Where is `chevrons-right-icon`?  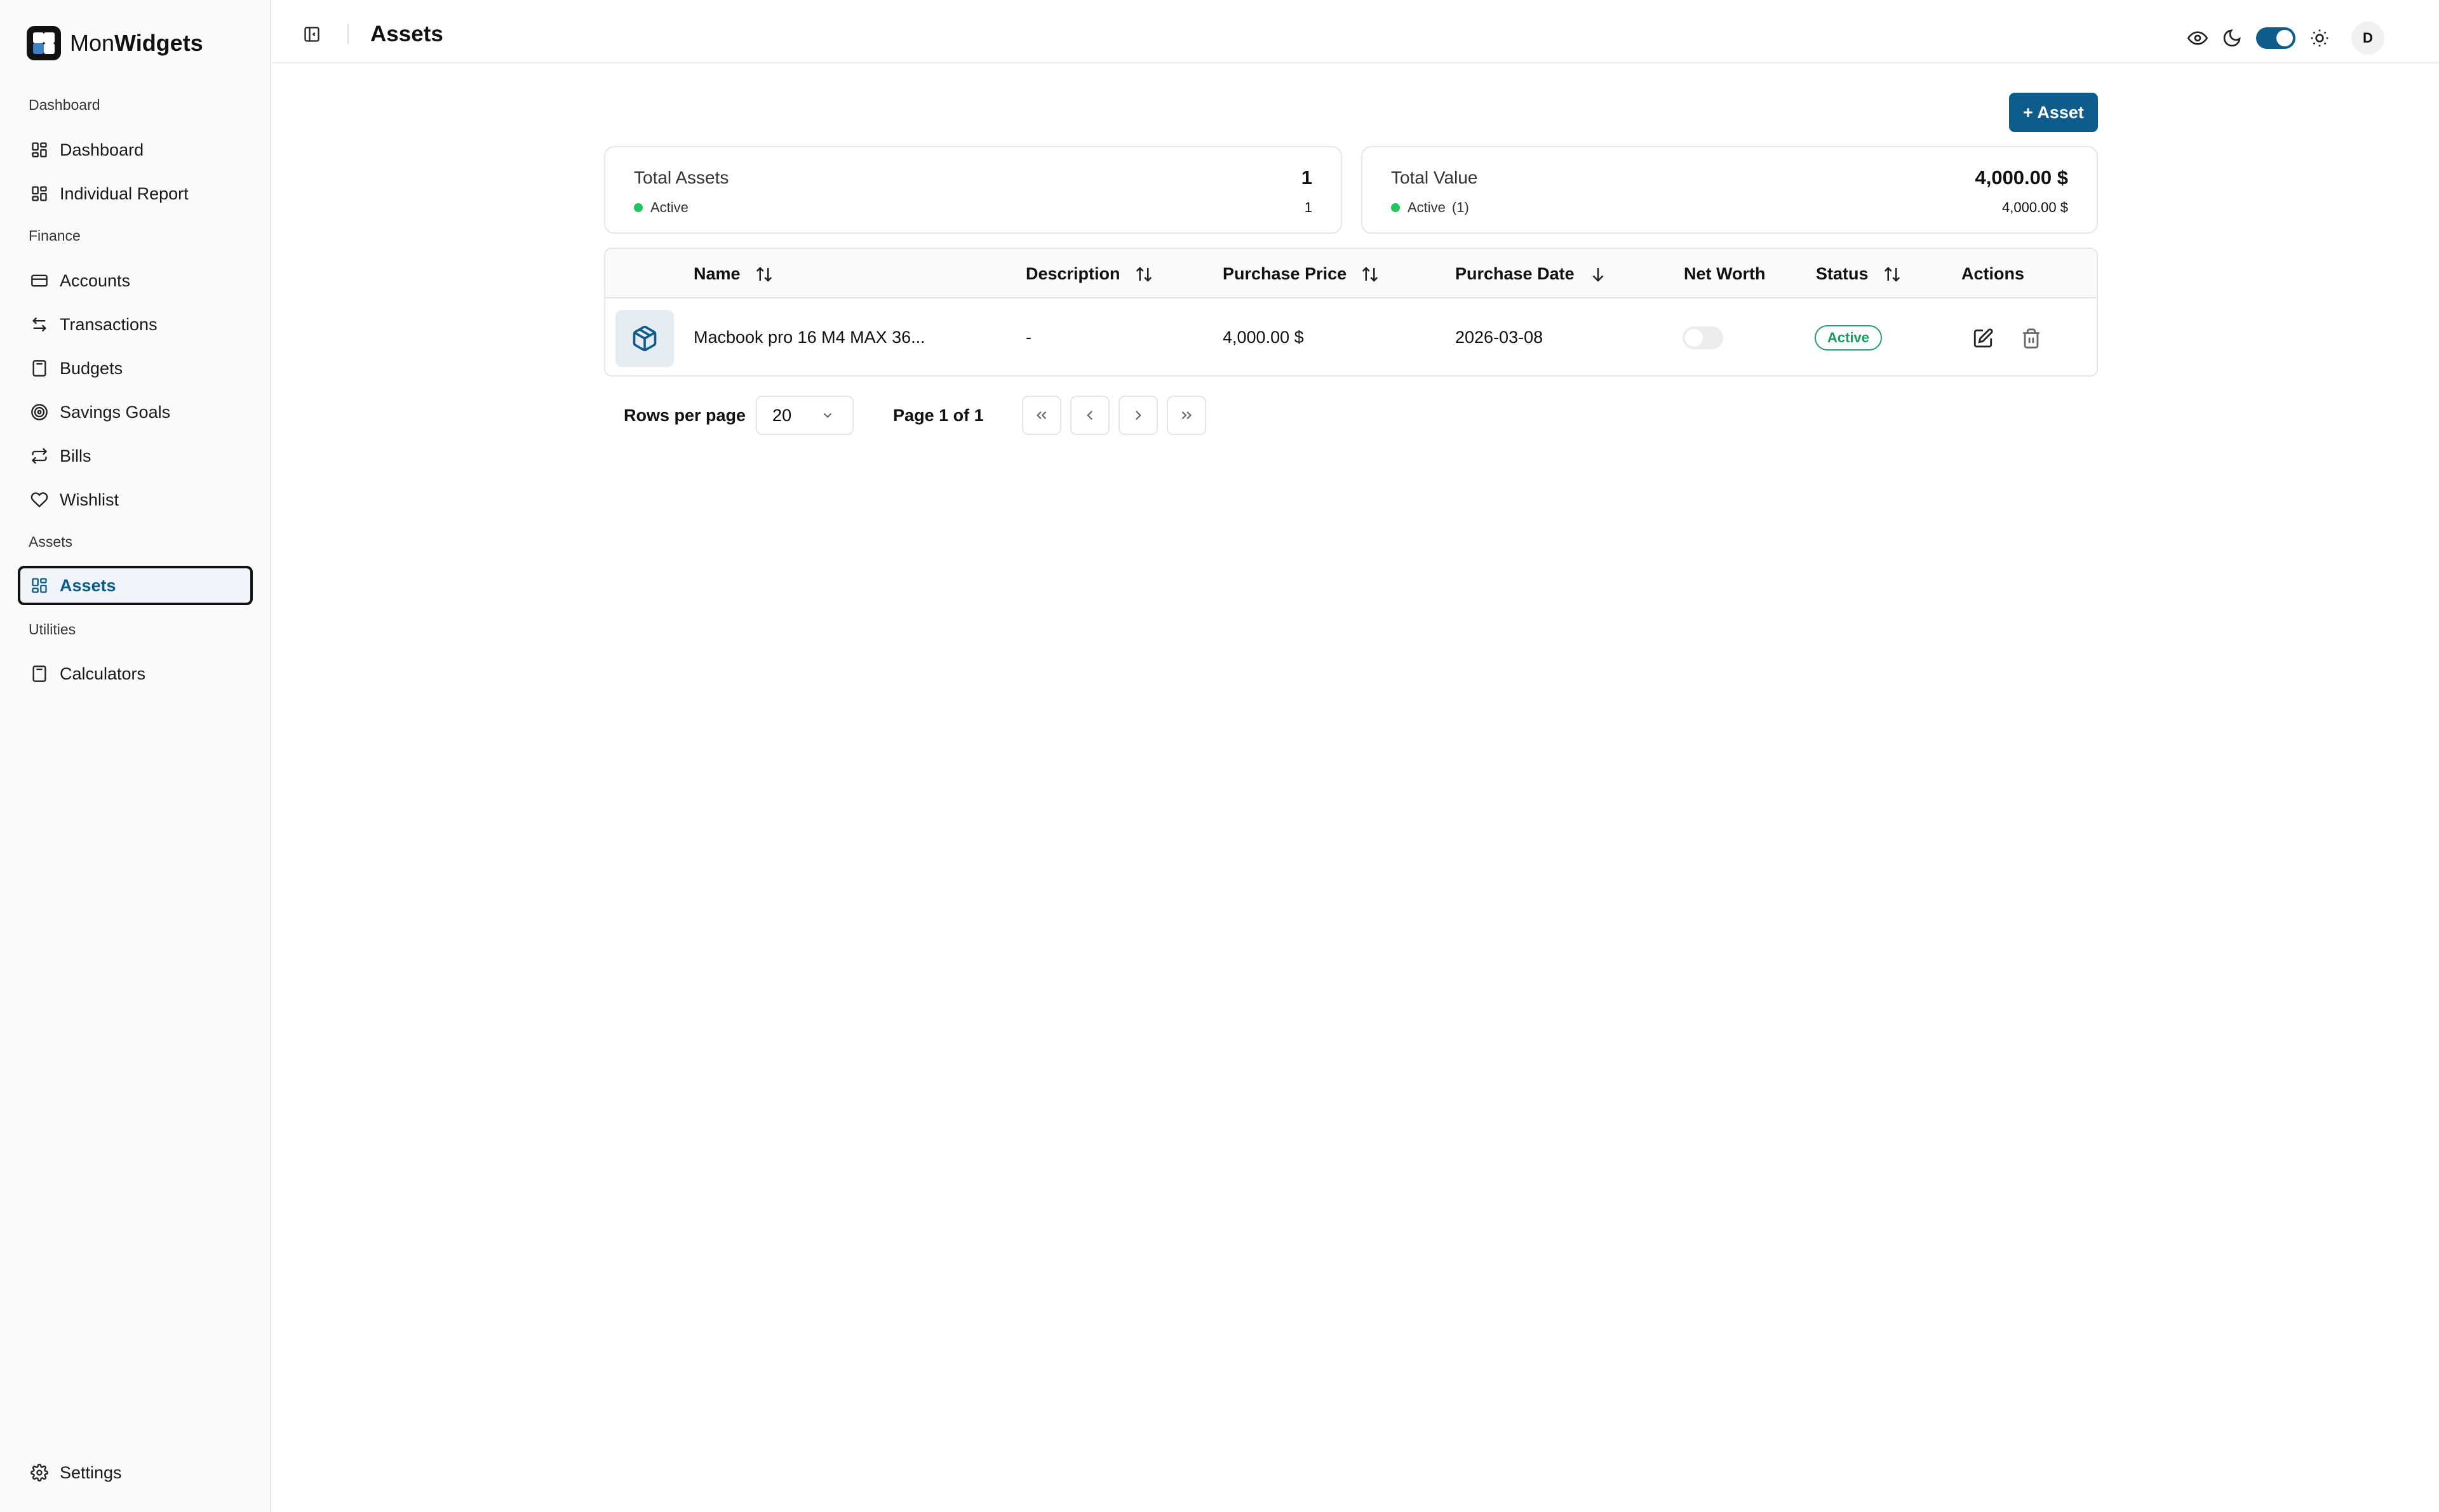
chevrons-right-icon is located at coordinates (1186, 415).